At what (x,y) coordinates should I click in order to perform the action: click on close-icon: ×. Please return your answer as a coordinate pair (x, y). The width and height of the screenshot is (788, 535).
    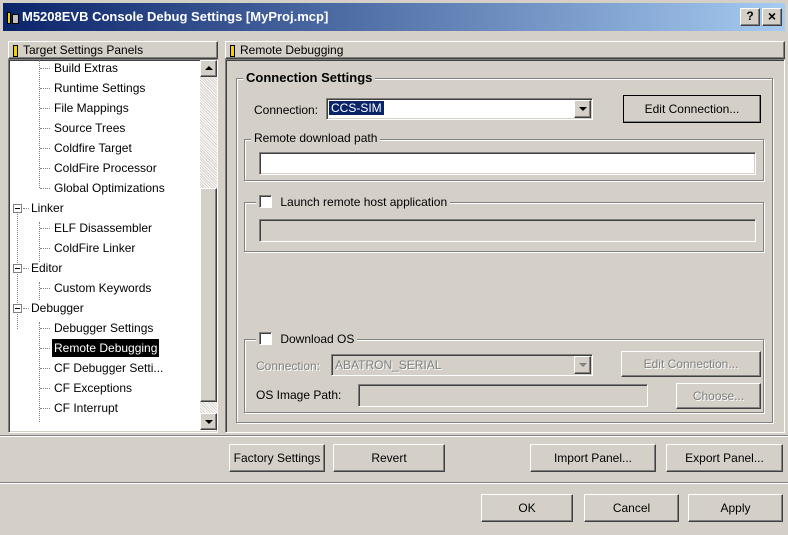
    Looking at the image, I should click on (772, 16).